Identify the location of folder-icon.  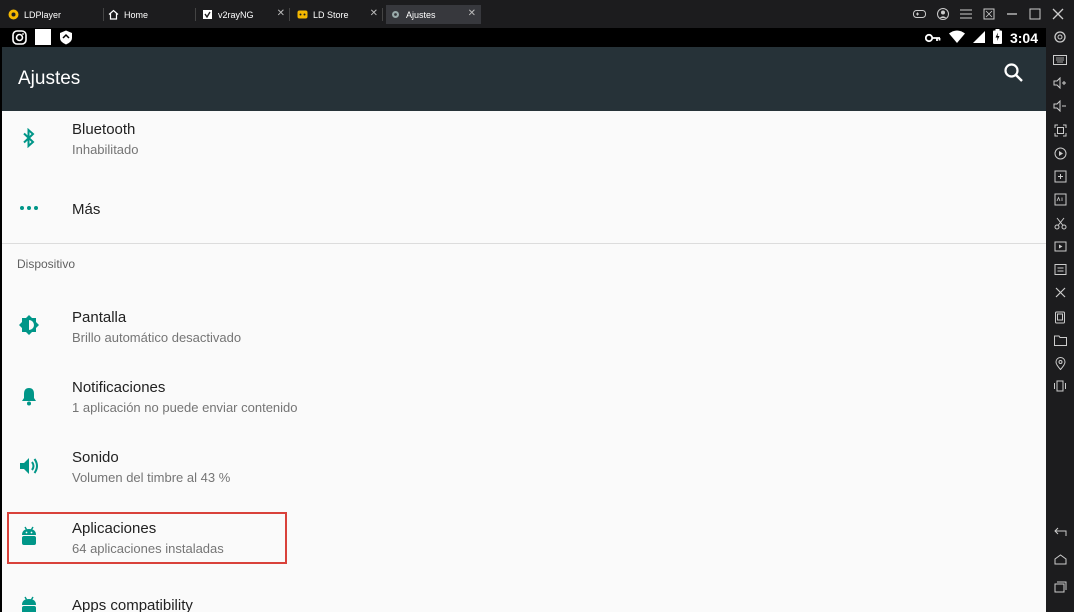
(1060, 340).